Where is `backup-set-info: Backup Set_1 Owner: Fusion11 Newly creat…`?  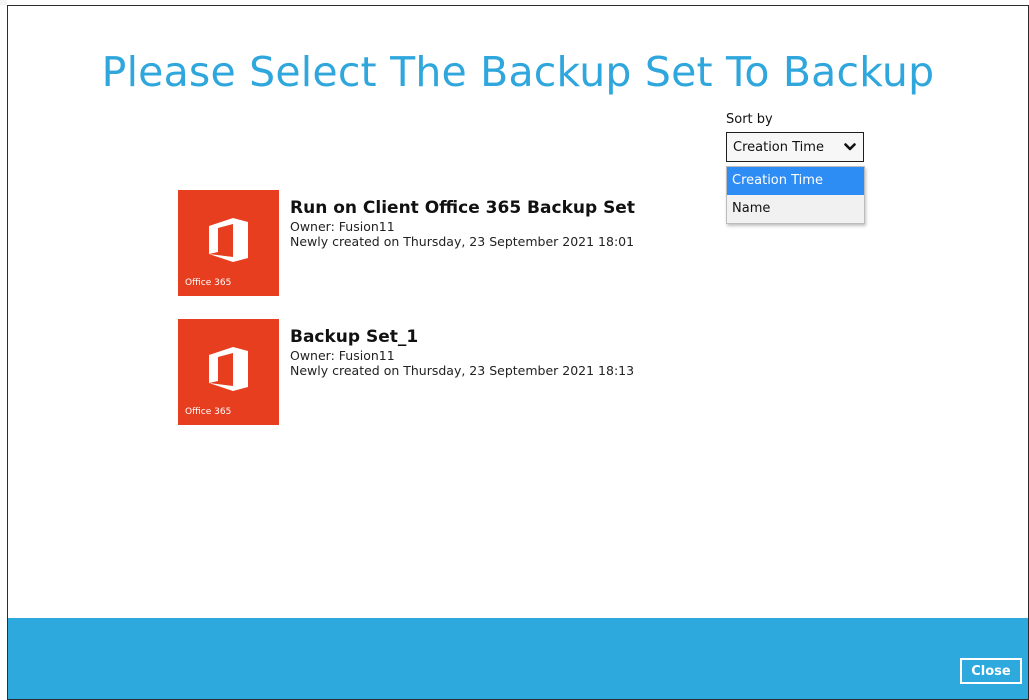
backup-set-info: Backup Set_1 Owner: Fusion11 Newly creat… is located at coordinates (462, 372).